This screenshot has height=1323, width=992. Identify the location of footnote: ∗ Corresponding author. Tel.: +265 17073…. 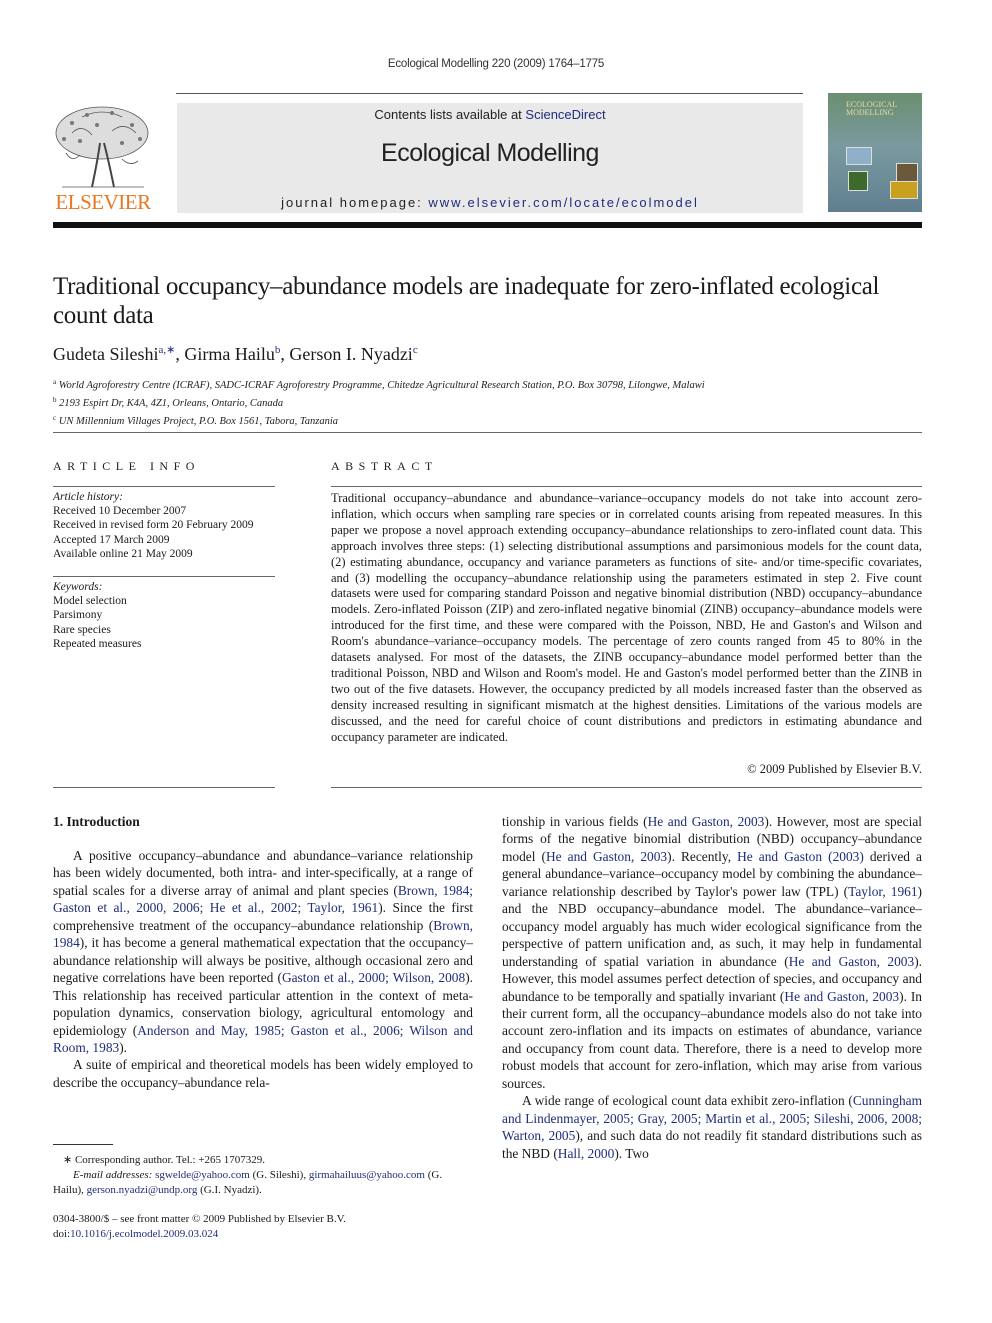
(263, 1175).